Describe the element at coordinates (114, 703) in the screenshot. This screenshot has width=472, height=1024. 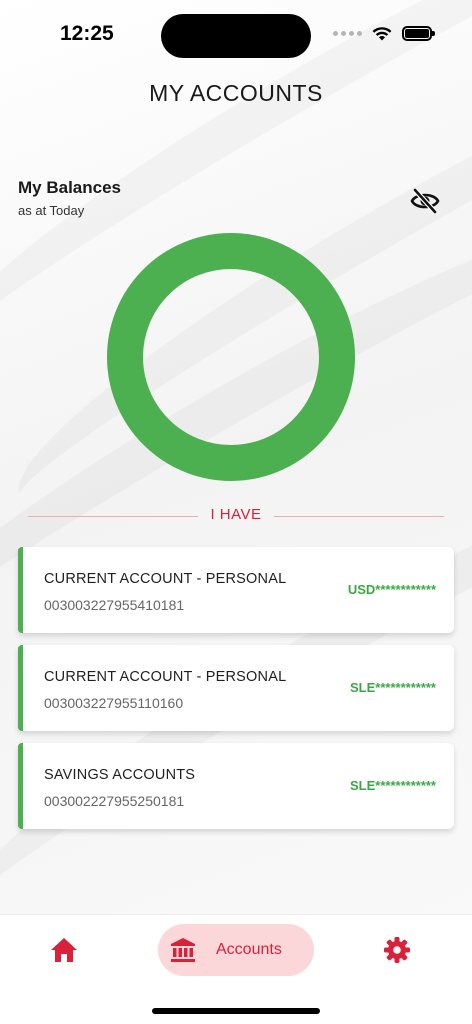
I see `account-number: 003003227955110160` at that location.